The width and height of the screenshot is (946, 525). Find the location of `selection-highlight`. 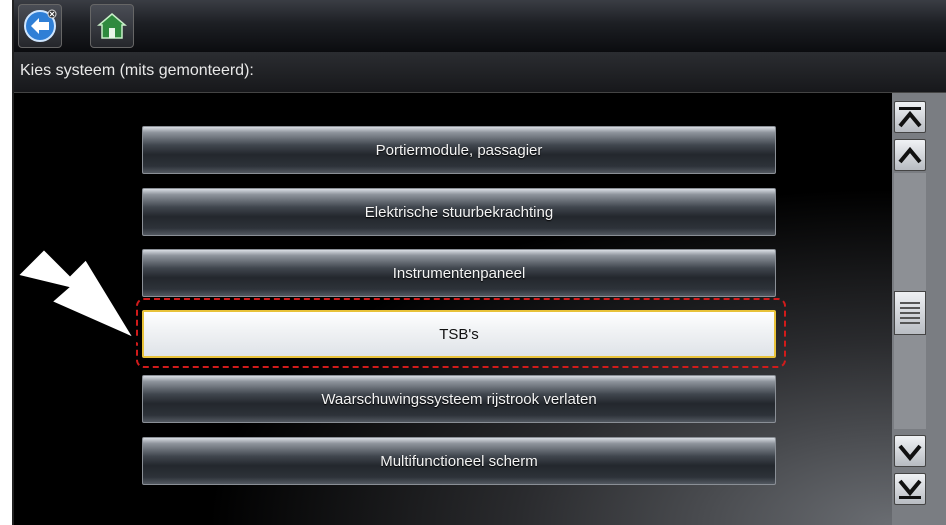

selection-highlight is located at coordinates (461, 333).